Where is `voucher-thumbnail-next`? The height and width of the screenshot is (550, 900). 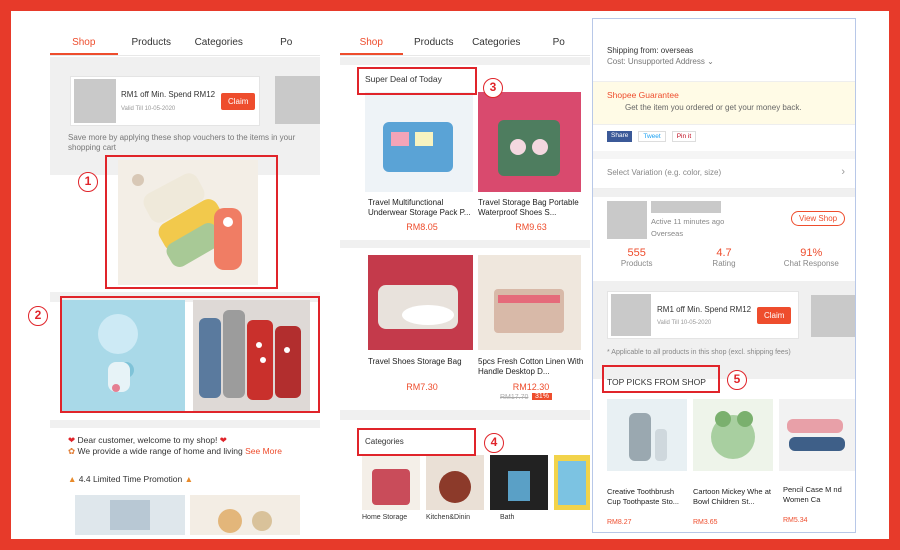
voucher-thumbnail-next is located at coordinates (833, 316).